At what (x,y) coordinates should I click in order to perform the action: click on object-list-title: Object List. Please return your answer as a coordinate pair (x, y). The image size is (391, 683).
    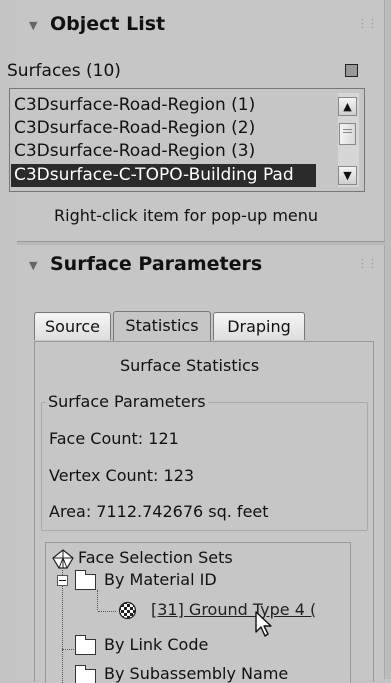
    Looking at the image, I should click on (108, 24).